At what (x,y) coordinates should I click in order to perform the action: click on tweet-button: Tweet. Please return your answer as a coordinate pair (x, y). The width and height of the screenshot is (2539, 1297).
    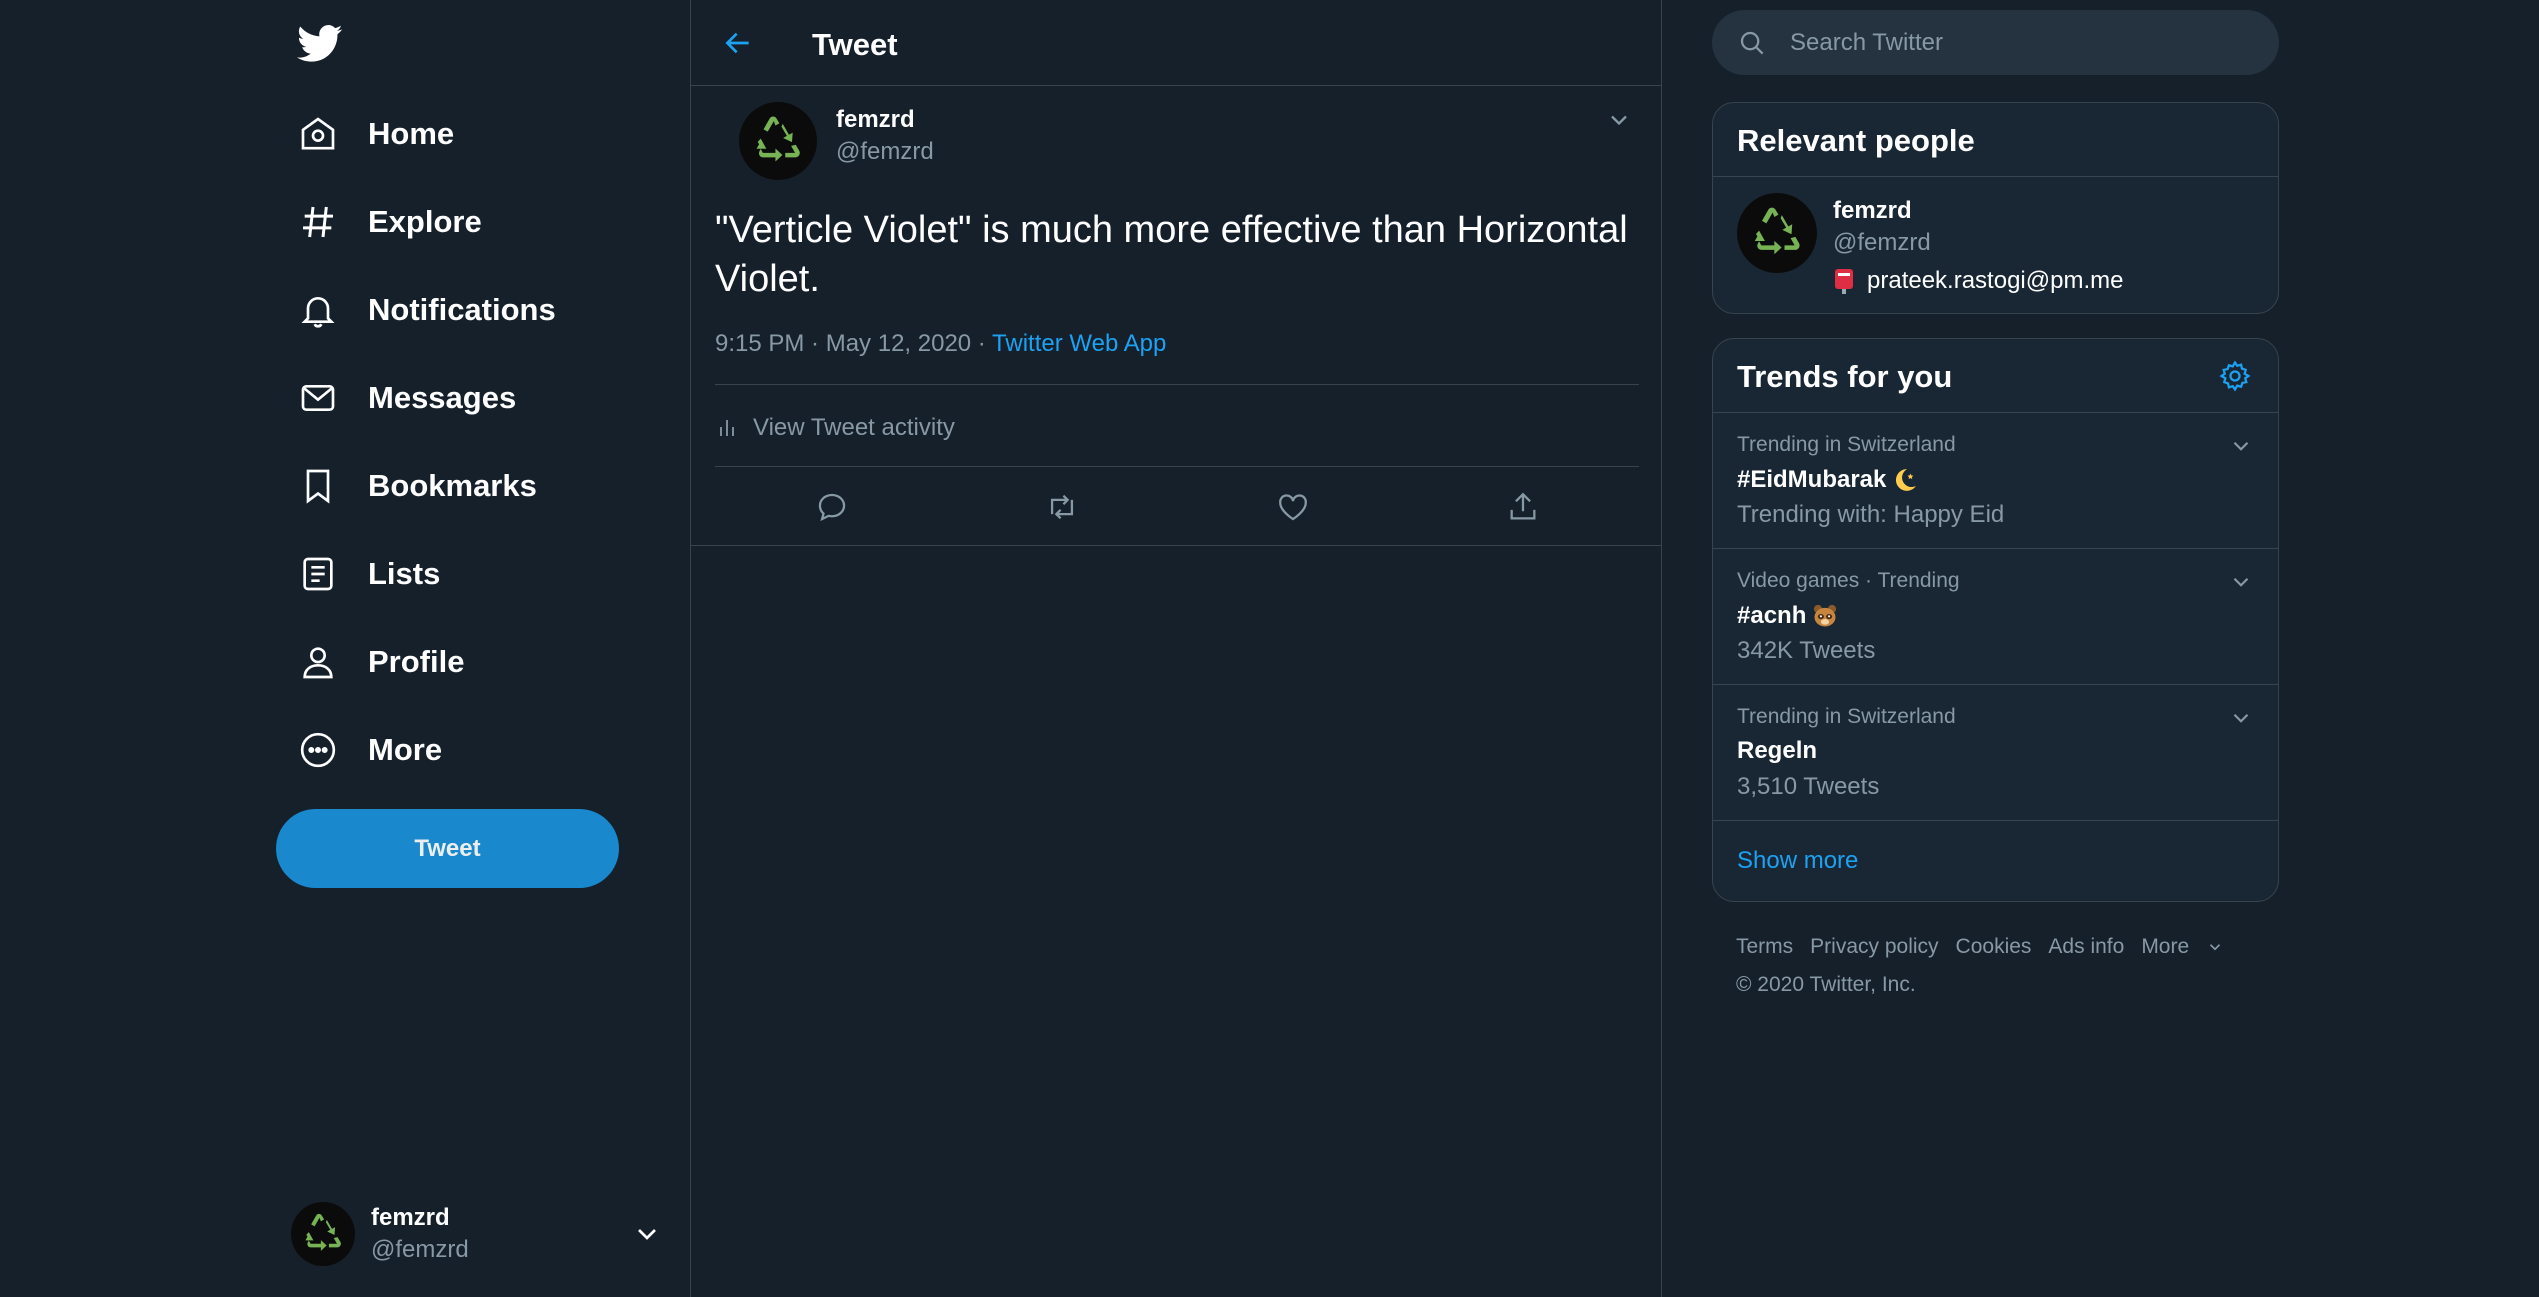
    Looking at the image, I should click on (447, 848).